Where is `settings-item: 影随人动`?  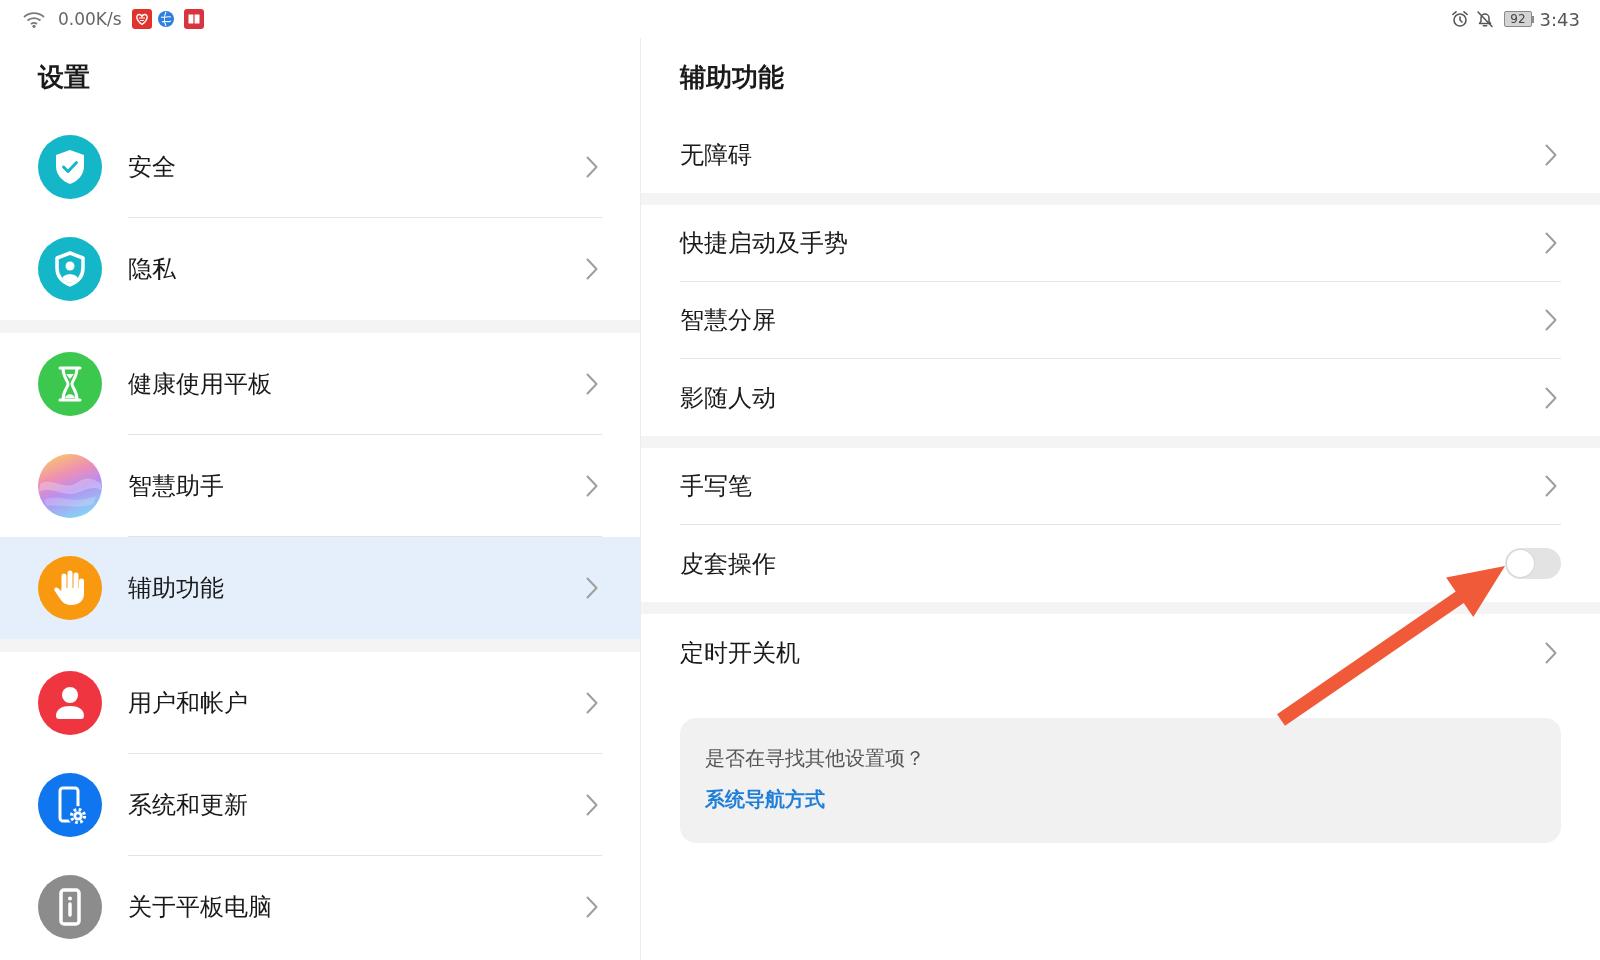 settings-item: 影随人动 is located at coordinates (1120, 397).